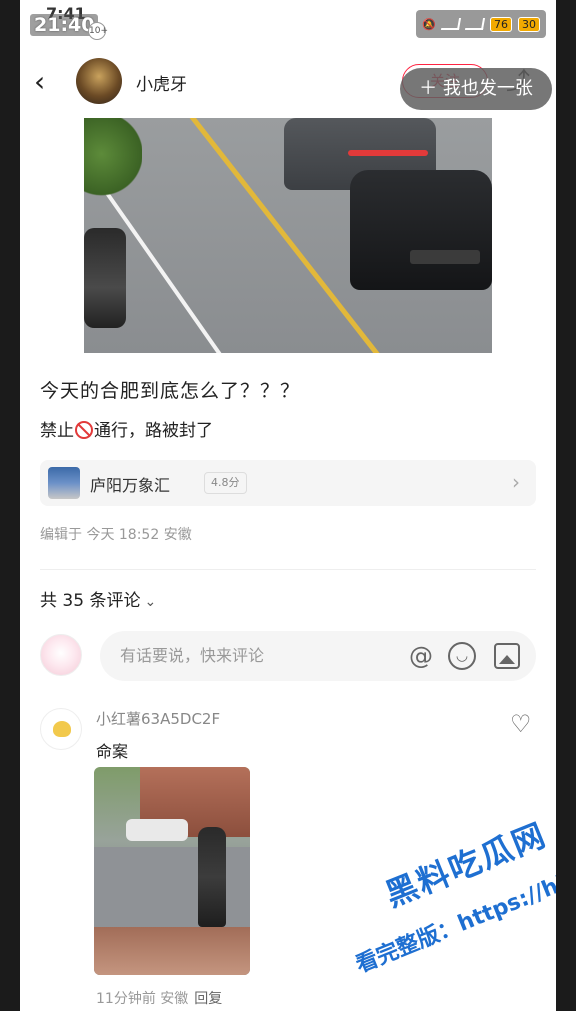  I want to click on mute-icon: 🔕, so click(429, 24).